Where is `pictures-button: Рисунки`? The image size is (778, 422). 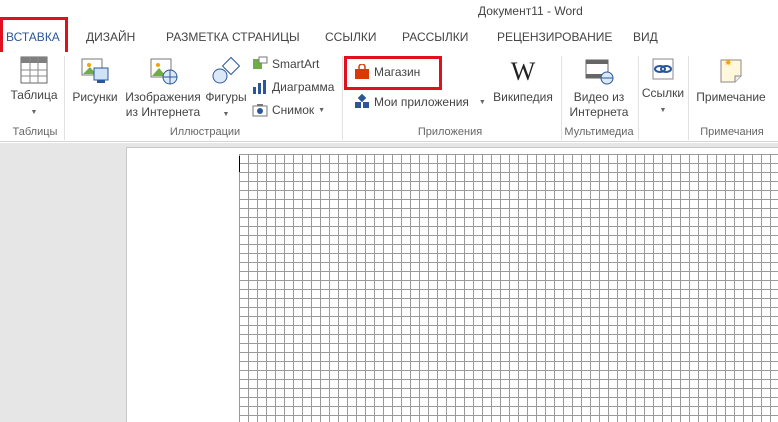
pictures-button: Рисунки is located at coordinates (95, 80).